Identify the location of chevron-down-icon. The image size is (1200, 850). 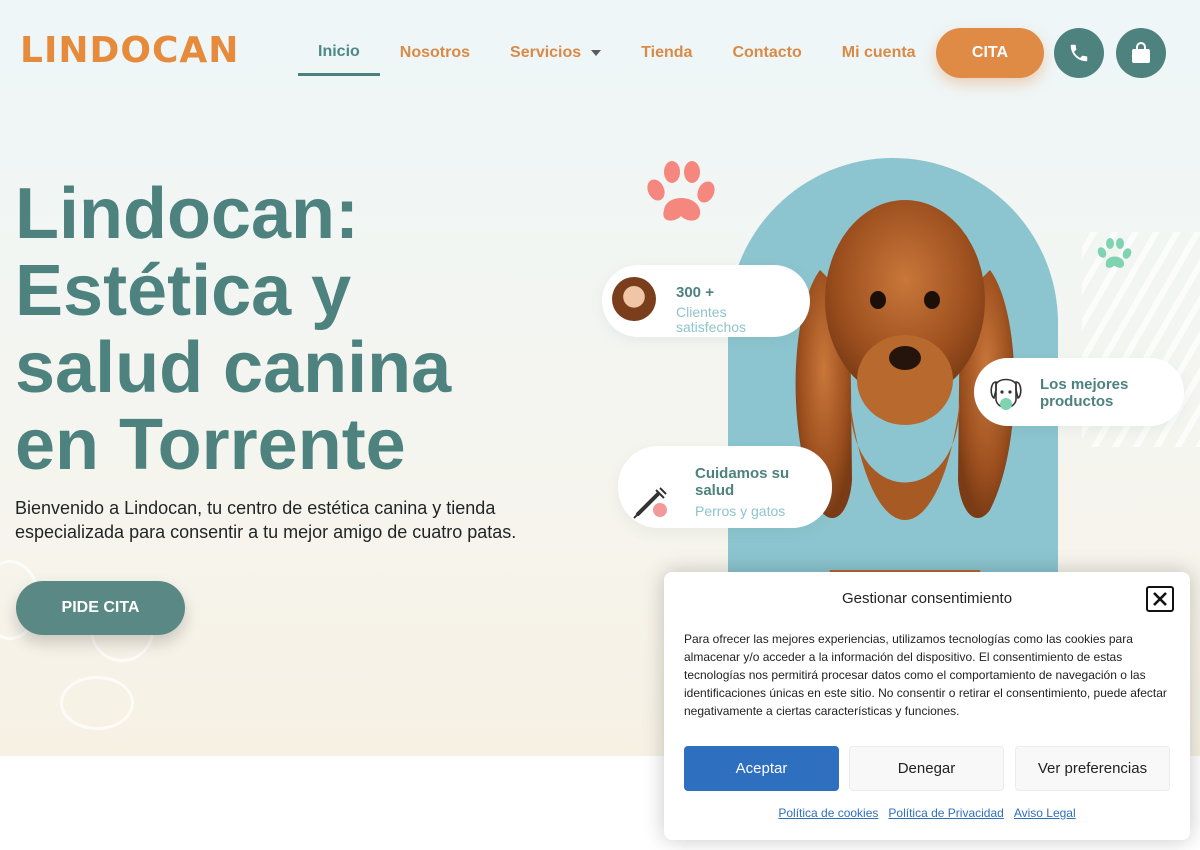
(596, 53).